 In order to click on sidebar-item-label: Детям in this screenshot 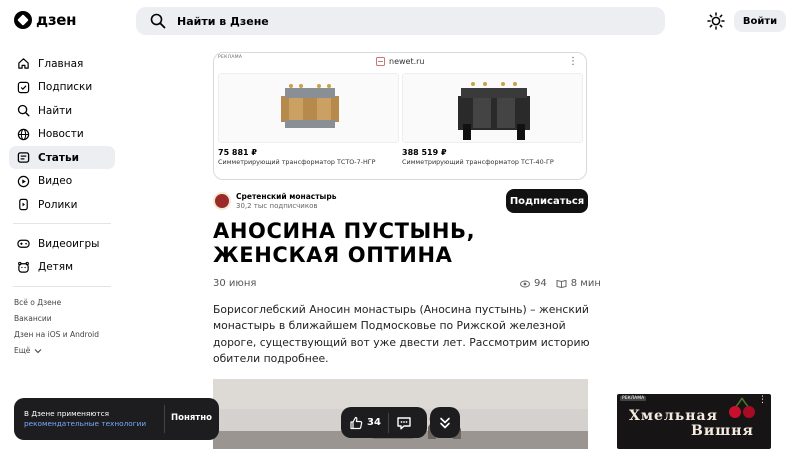, I will do `click(56, 267)`.